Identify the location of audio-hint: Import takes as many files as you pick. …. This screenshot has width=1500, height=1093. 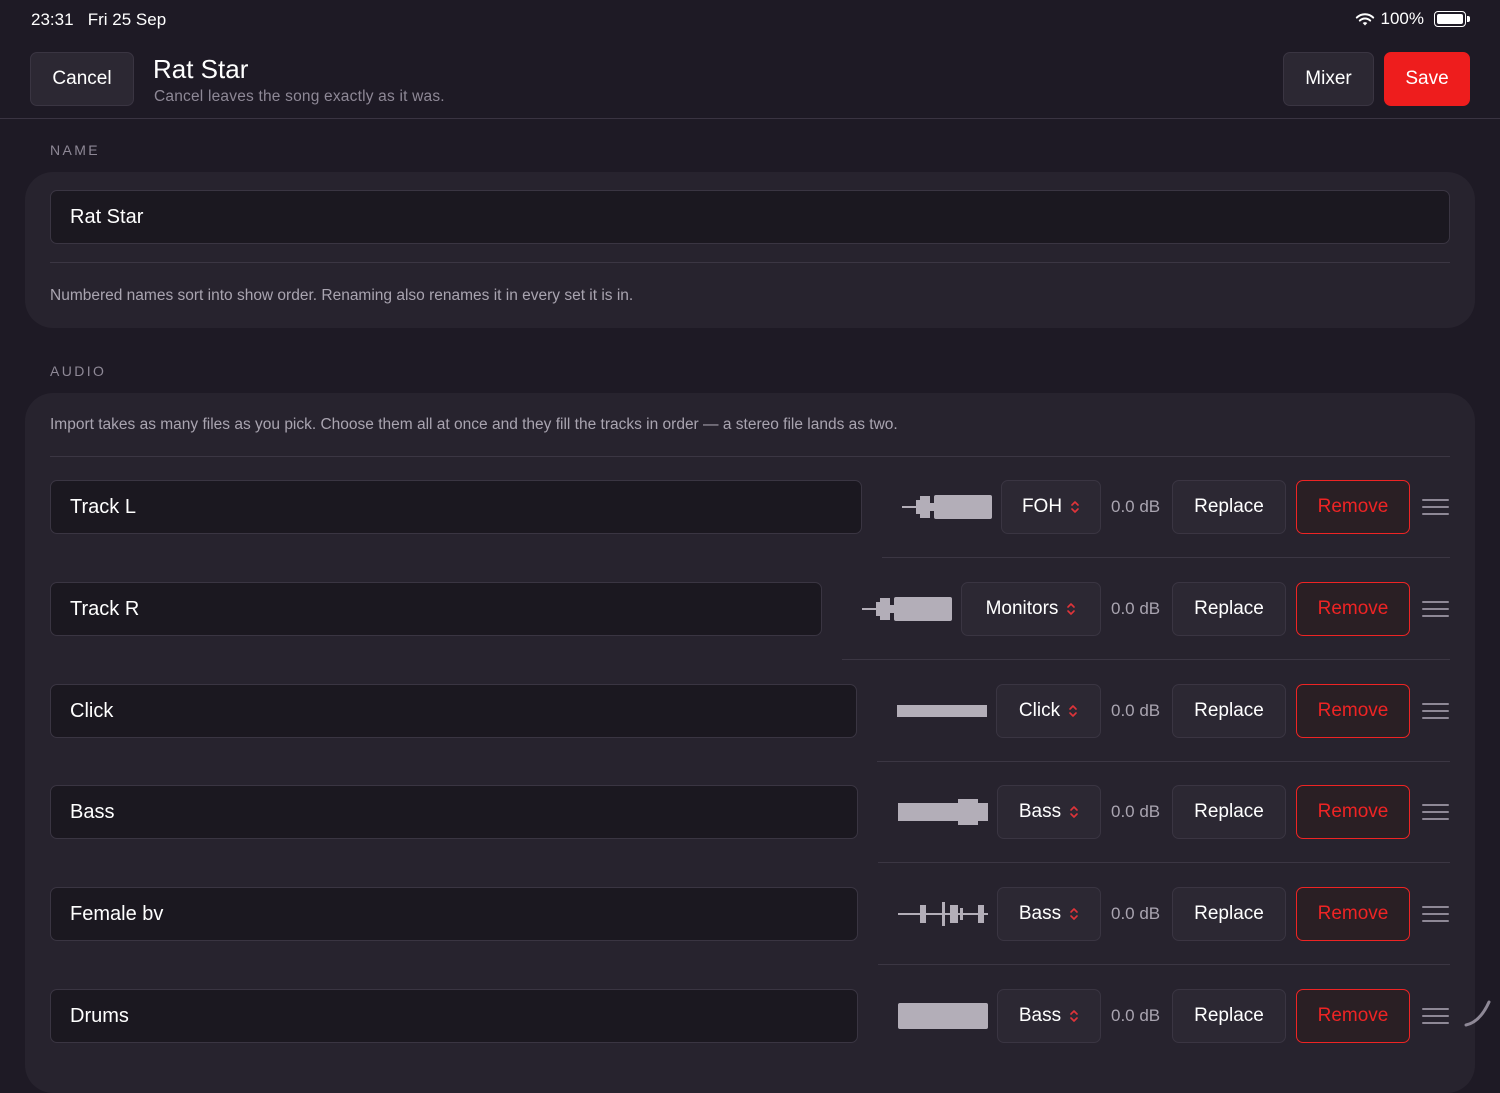
(474, 424).